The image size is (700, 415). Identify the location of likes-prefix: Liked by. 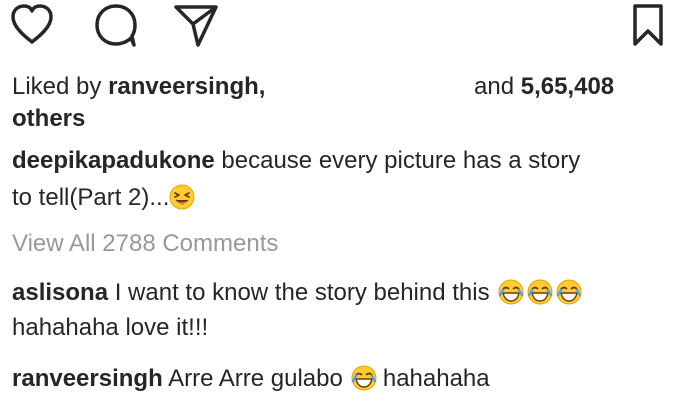
(57, 86).